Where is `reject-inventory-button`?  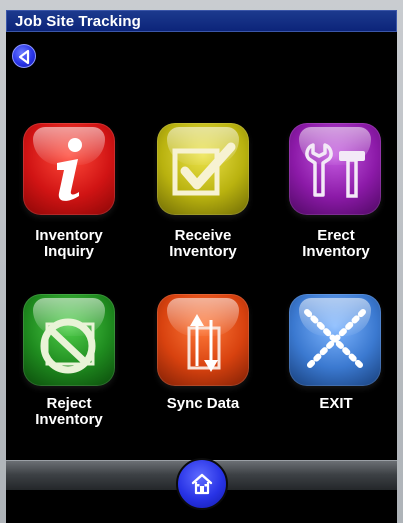
reject-inventory-button is located at coordinates (69, 340).